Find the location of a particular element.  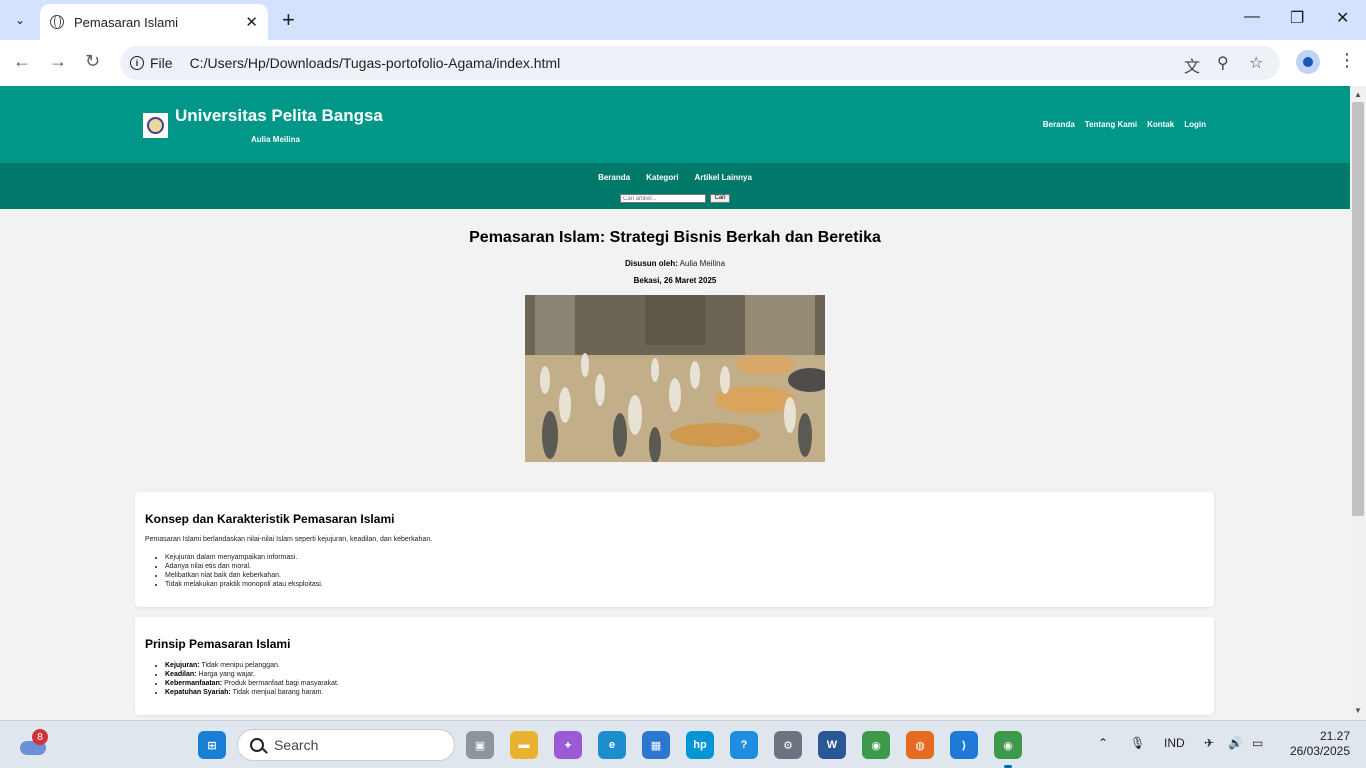

seal-icon is located at coordinates (155, 125).